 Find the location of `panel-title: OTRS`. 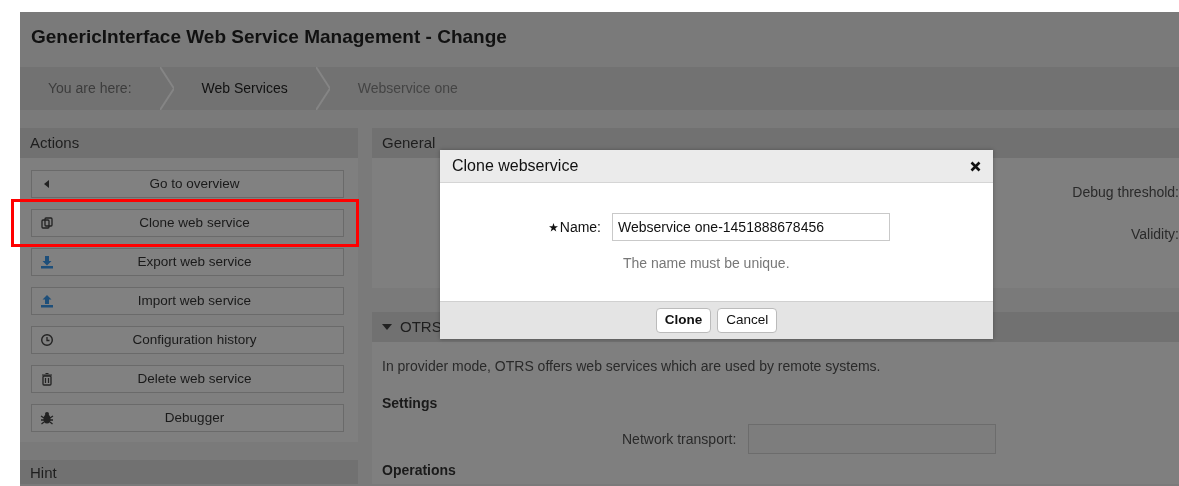

panel-title: OTRS is located at coordinates (421, 327).